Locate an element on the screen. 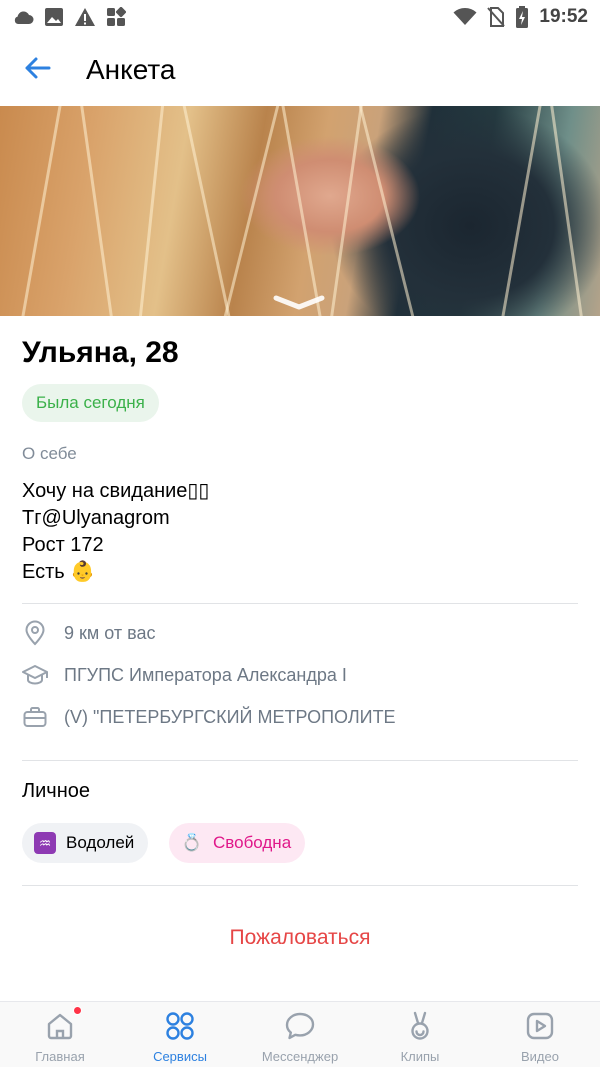 This screenshot has width=600, height=1067. photo-collapse-handle is located at coordinates (299, 304).